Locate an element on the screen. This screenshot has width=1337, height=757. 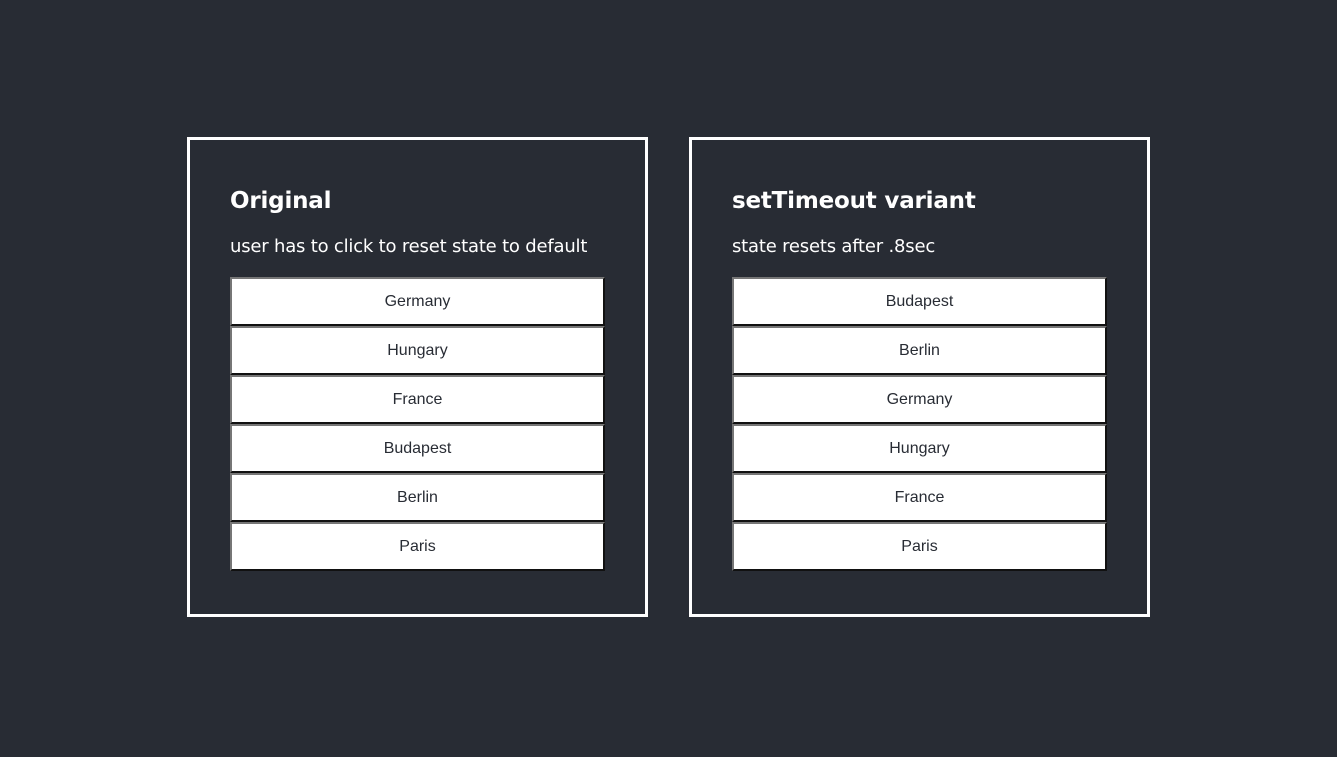
panel-title: Original is located at coordinates (281, 201).